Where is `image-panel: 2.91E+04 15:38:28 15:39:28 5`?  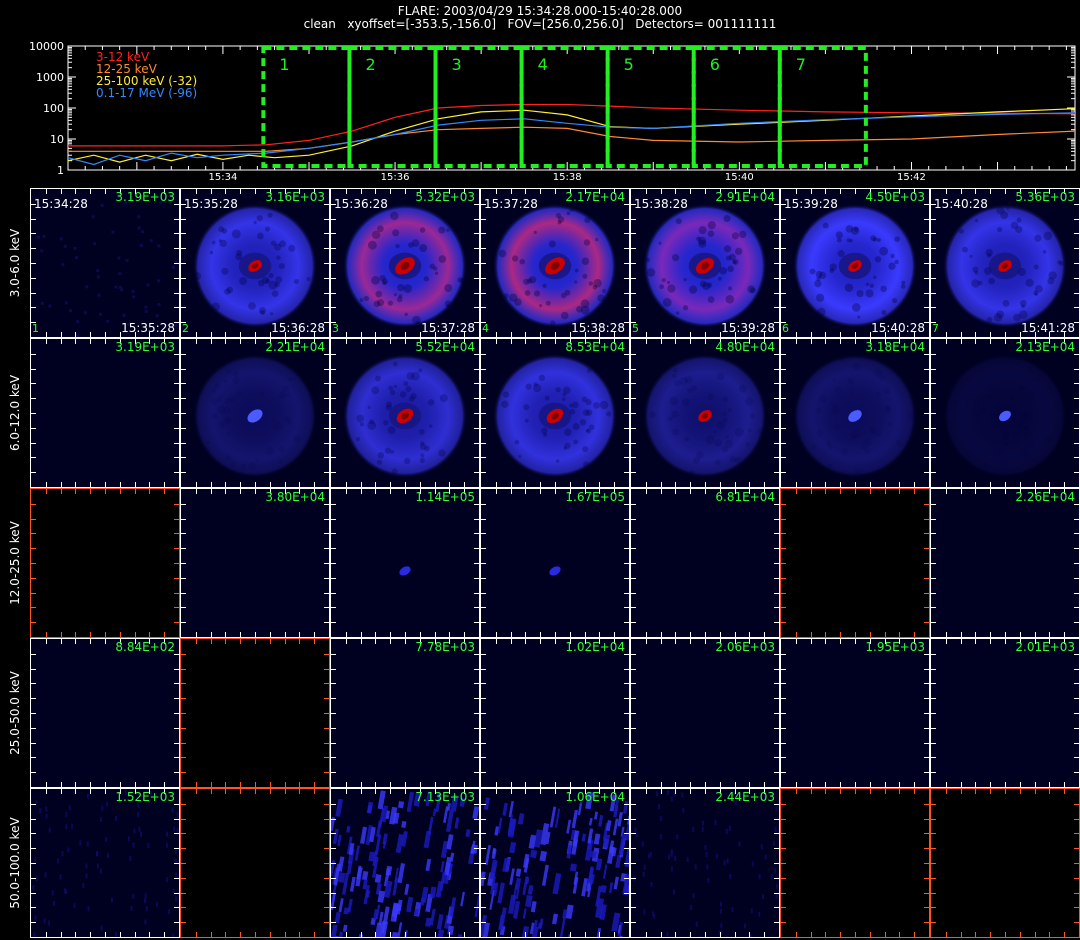
image-panel: 2.91E+04 15:38:28 15:39:28 5 is located at coordinates (705, 263).